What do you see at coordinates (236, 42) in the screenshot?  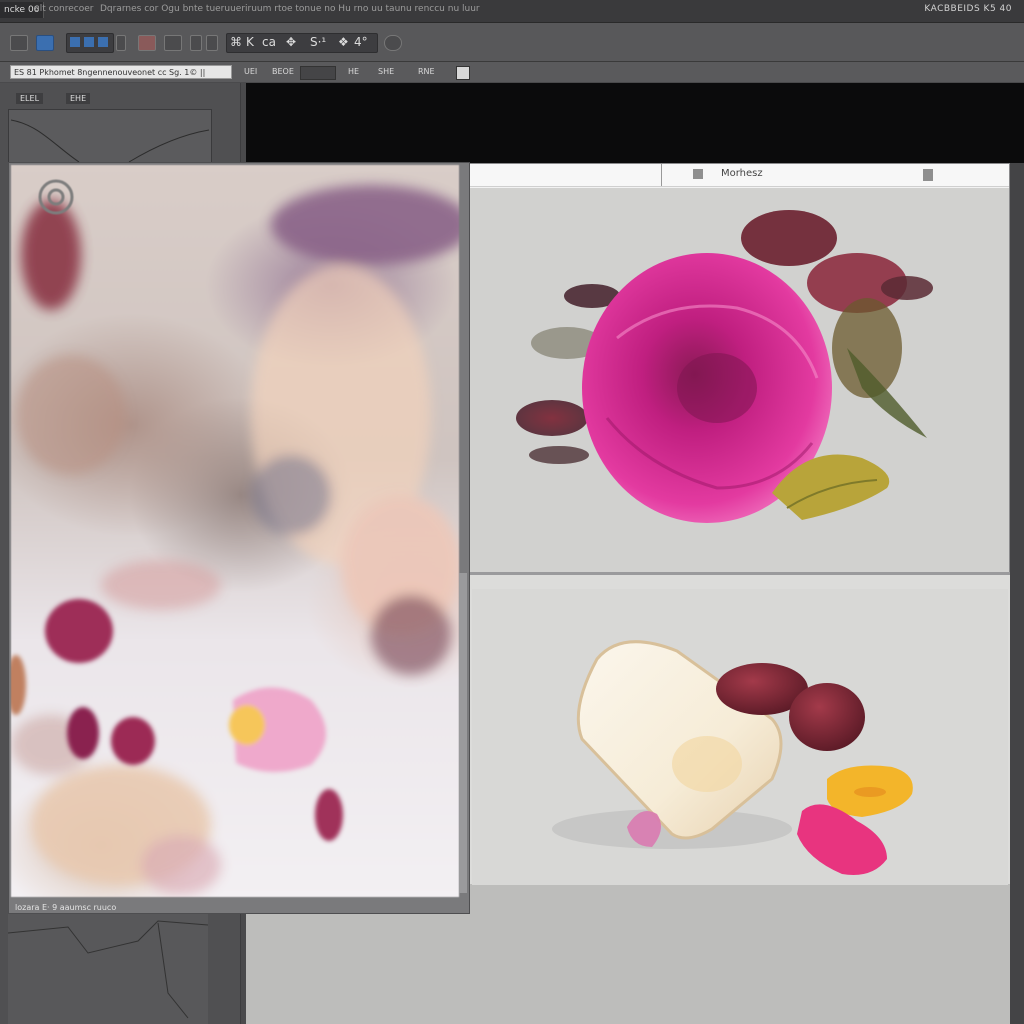 I see `command-icon: ⌘` at bounding box center [236, 42].